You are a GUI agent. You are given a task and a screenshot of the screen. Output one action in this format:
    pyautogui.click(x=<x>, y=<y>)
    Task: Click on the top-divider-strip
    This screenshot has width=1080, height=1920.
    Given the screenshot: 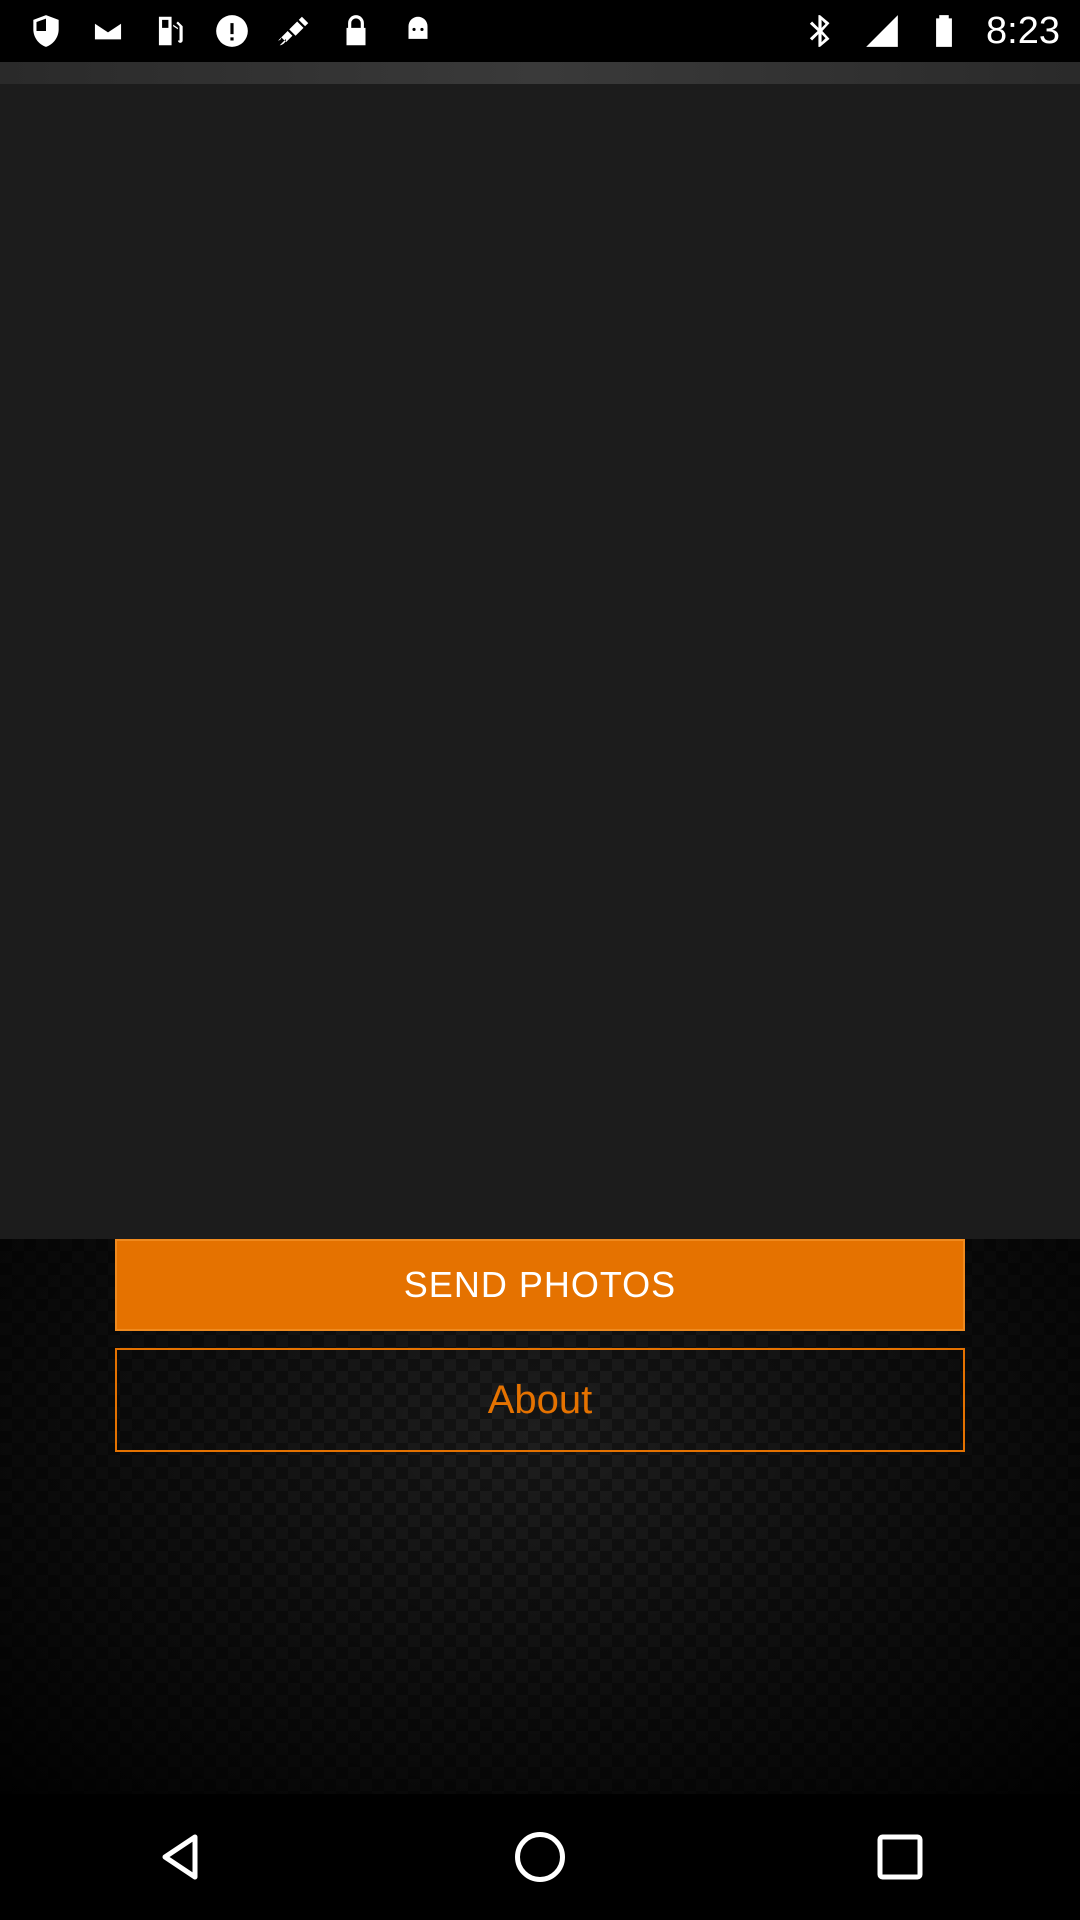 What is the action you would take?
    pyautogui.click(x=540, y=73)
    